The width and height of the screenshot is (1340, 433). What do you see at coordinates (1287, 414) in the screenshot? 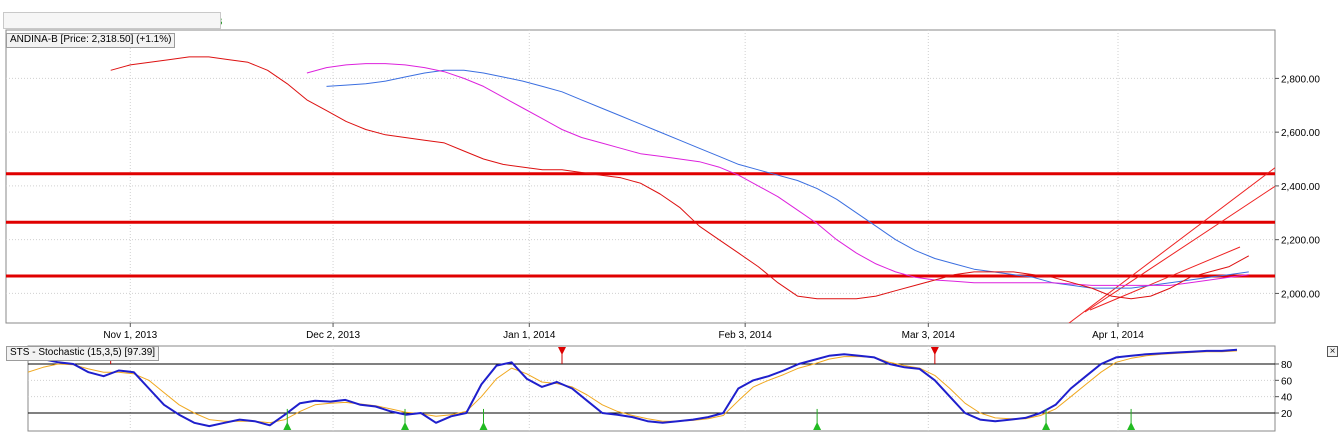
I see `stochastic-y-tick-label: 20` at bounding box center [1287, 414].